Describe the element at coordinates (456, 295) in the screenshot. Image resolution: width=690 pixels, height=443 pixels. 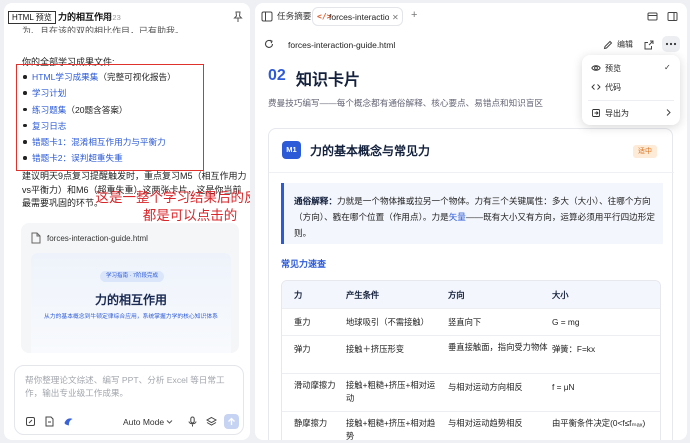
I see `table-header: 方向` at that location.